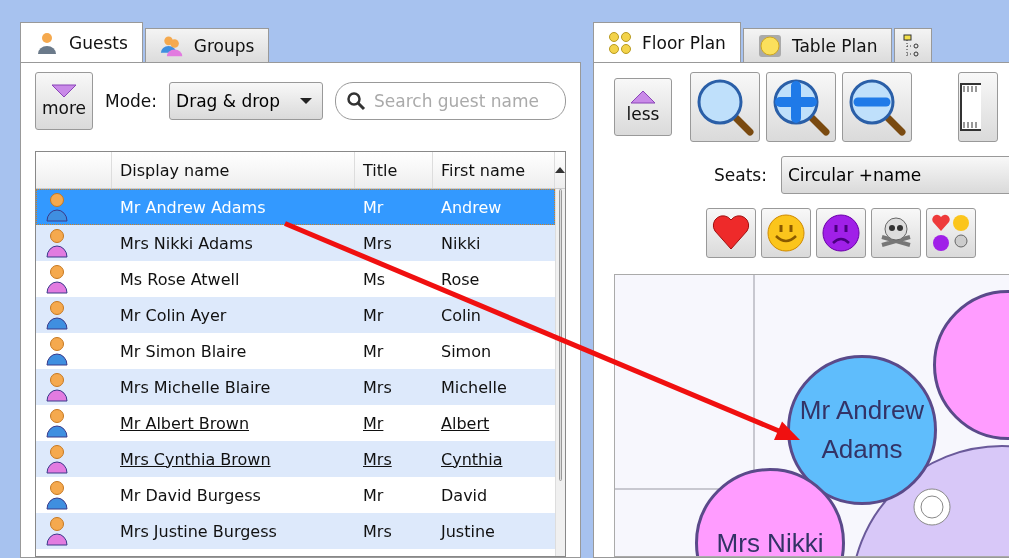  I want to click on guest-row: Mr David Burgess Mr David, so click(295, 495).